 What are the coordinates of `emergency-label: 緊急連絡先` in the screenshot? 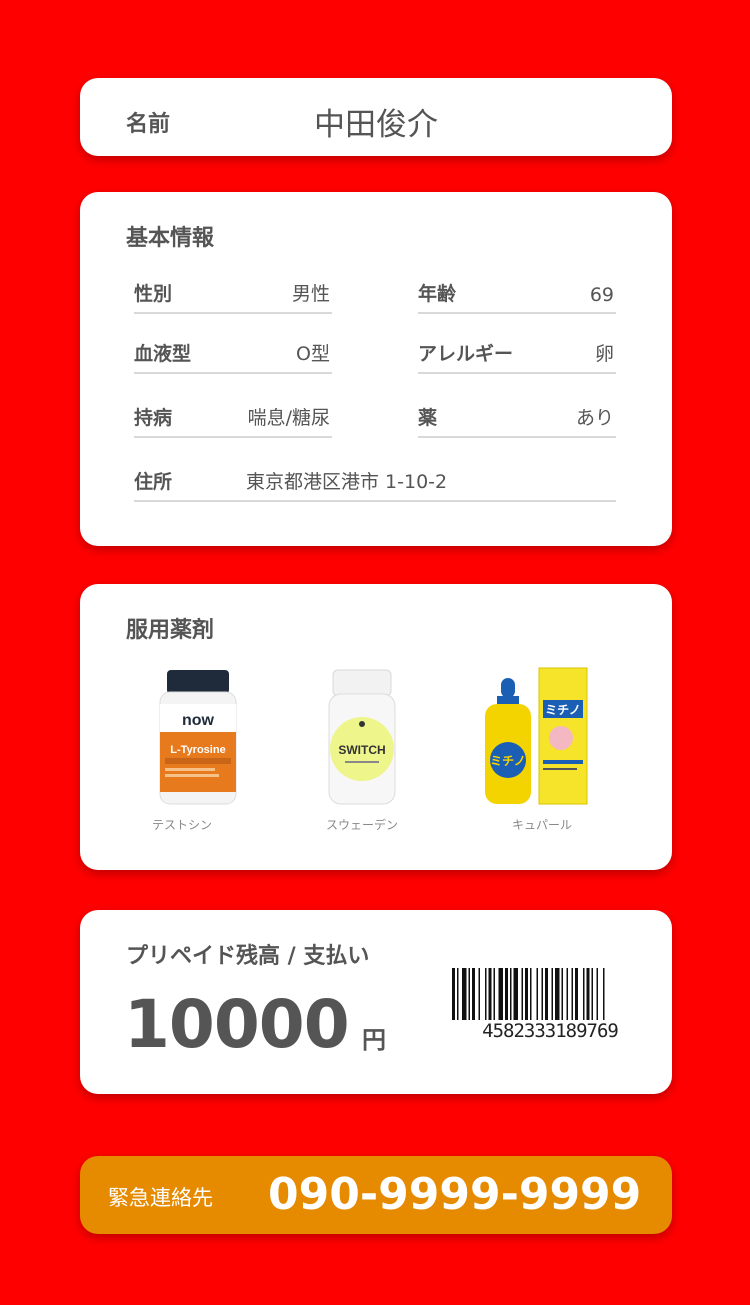 It's located at (160, 1198).